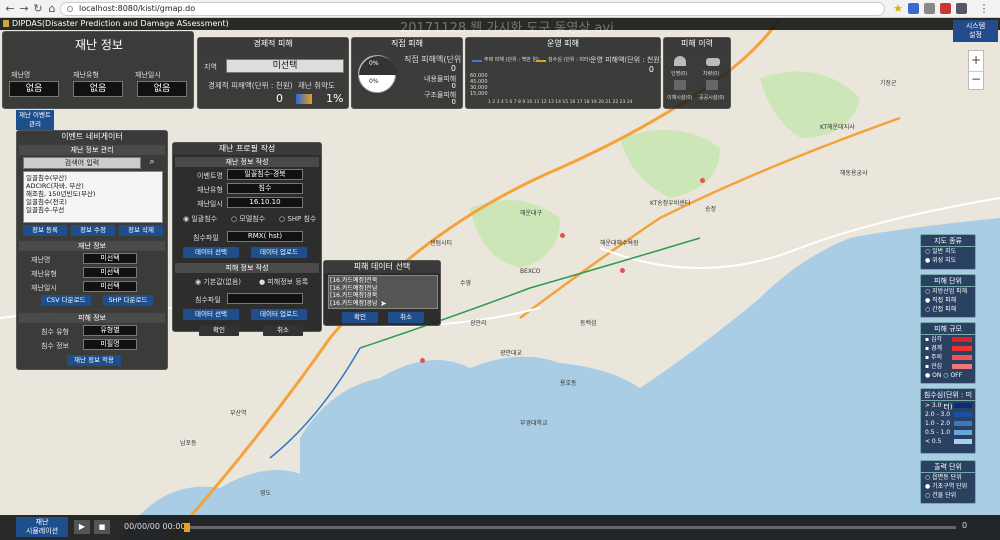  What do you see at coordinates (304, 99) in the screenshot?
I see `gauge-icon` at bounding box center [304, 99].